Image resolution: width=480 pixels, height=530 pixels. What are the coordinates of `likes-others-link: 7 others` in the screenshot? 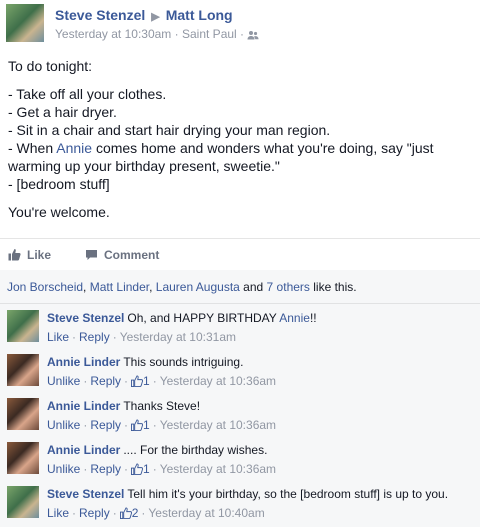 It's located at (288, 287).